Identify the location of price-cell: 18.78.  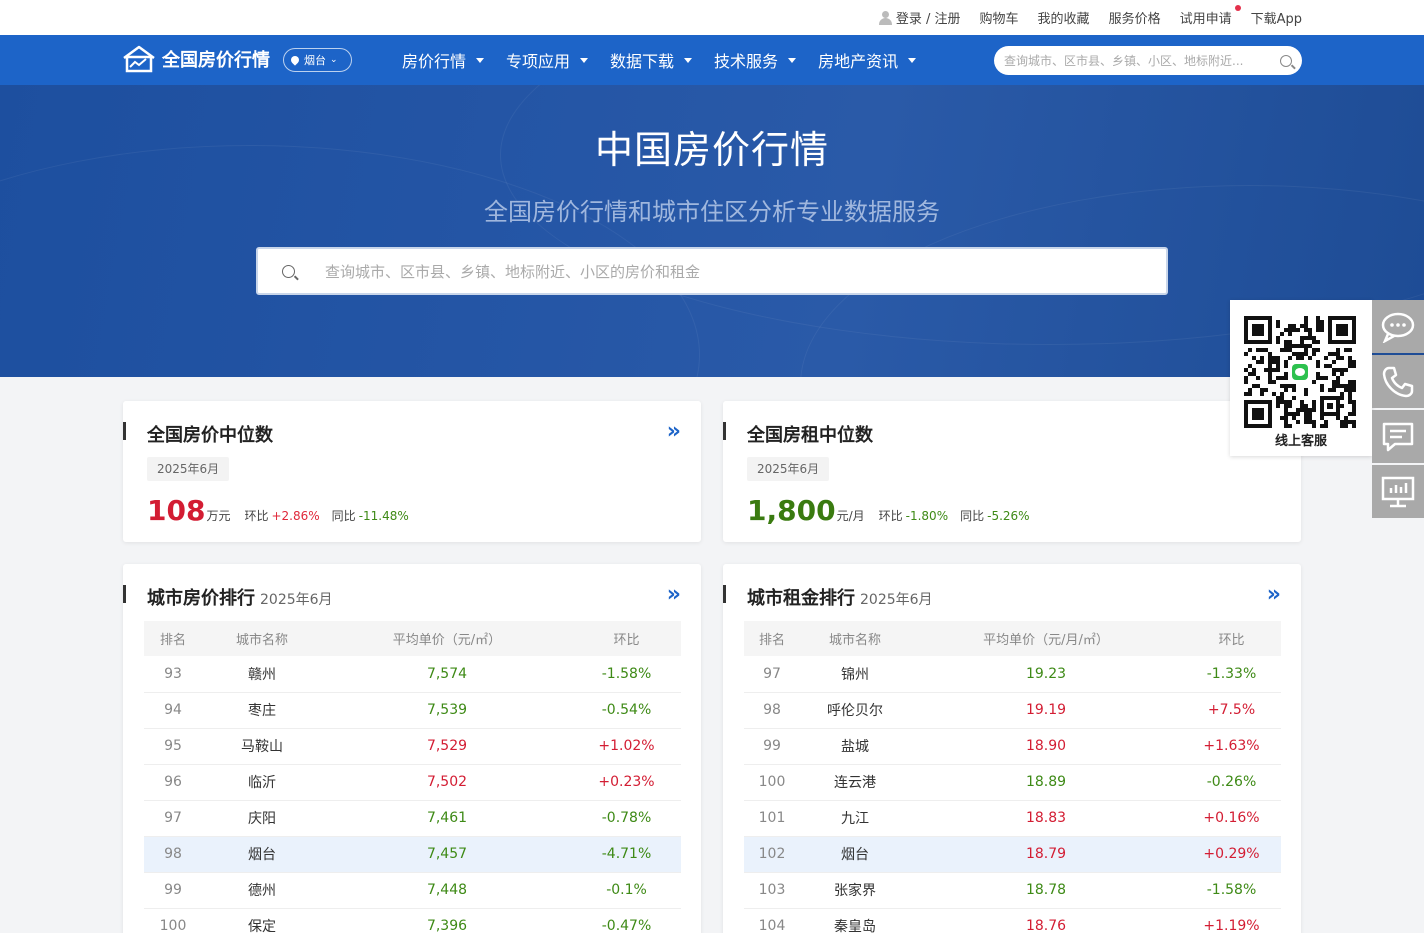
(1046, 890).